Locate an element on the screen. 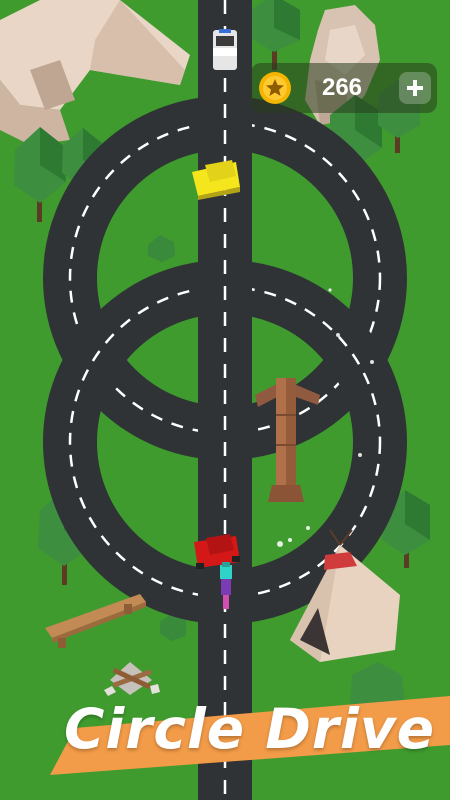  straight-road is located at coordinates (225, 400).